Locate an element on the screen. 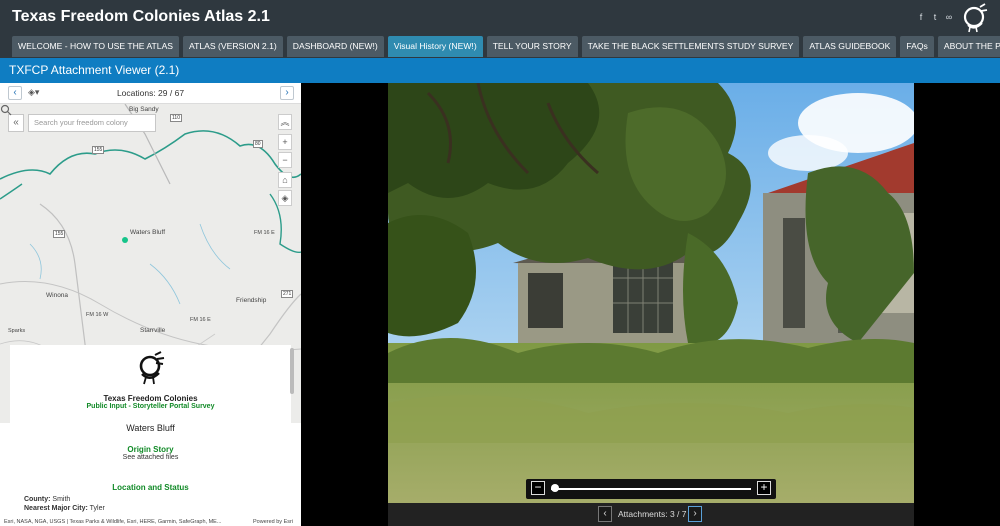 The width and height of the screenshot is (1000, 526). city-value: Tyler is located at coordinates (97, 508).